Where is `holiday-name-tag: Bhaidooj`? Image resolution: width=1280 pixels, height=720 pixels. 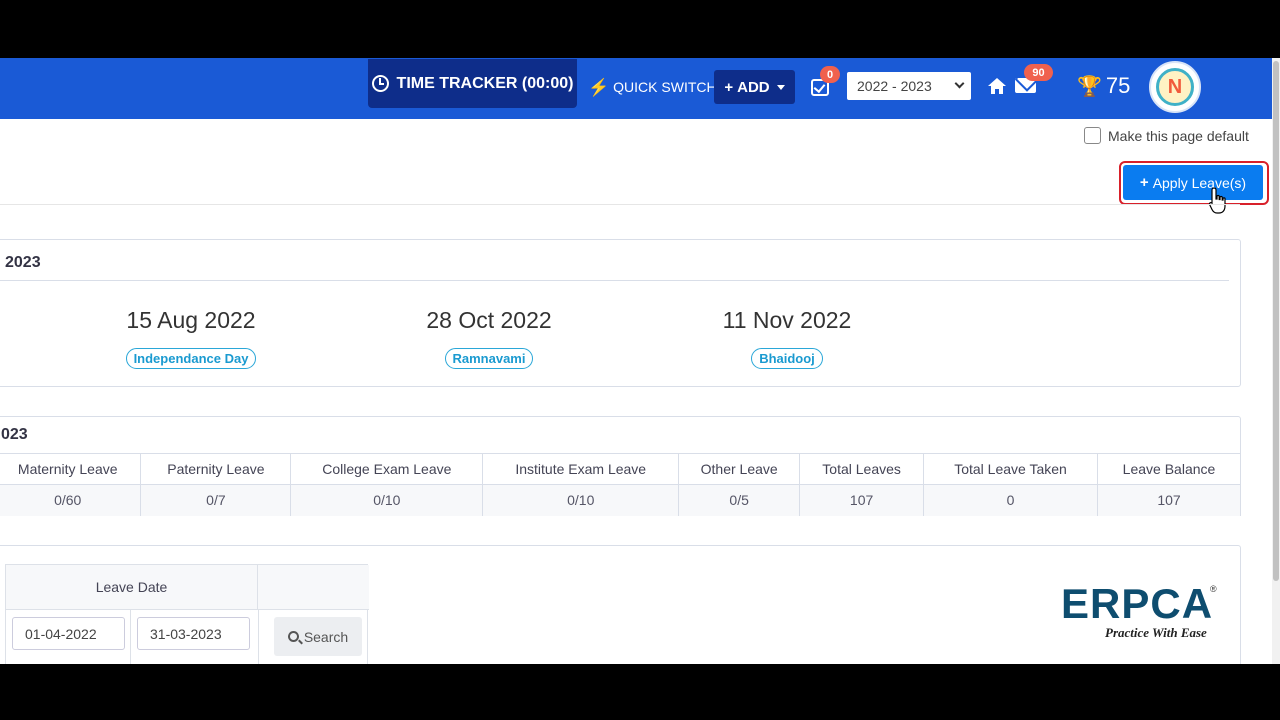 holiday-name-tag: Bhaidooj is located at coordinates (787, 358).